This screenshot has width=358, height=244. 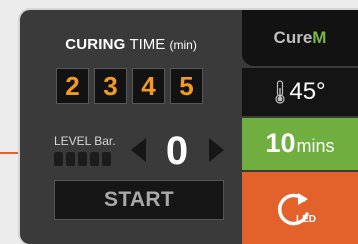 What do you see at coordinates (293, 37) in the screenshot?
I see `brand-text-cure: Cure` at bounding box center [293, 37].